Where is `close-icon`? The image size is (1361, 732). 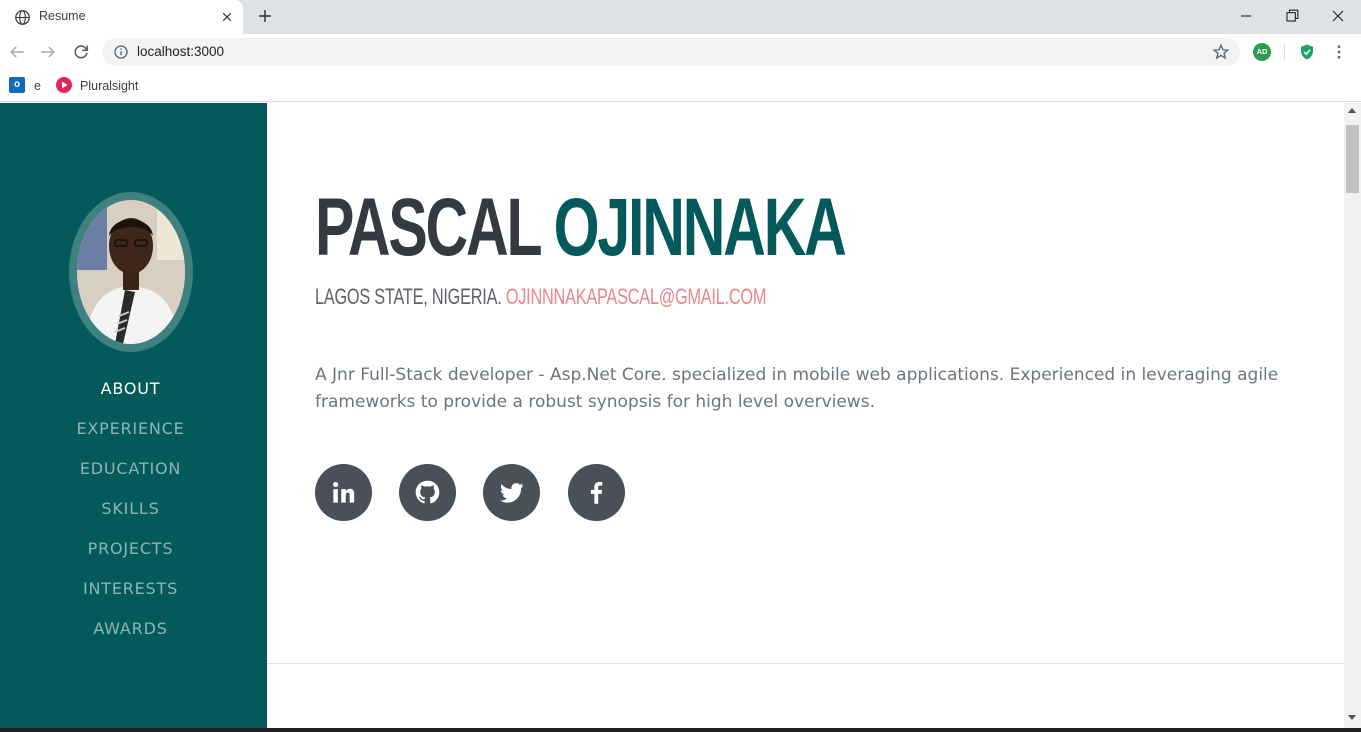
close-icon is located at coordinates (227, 17).